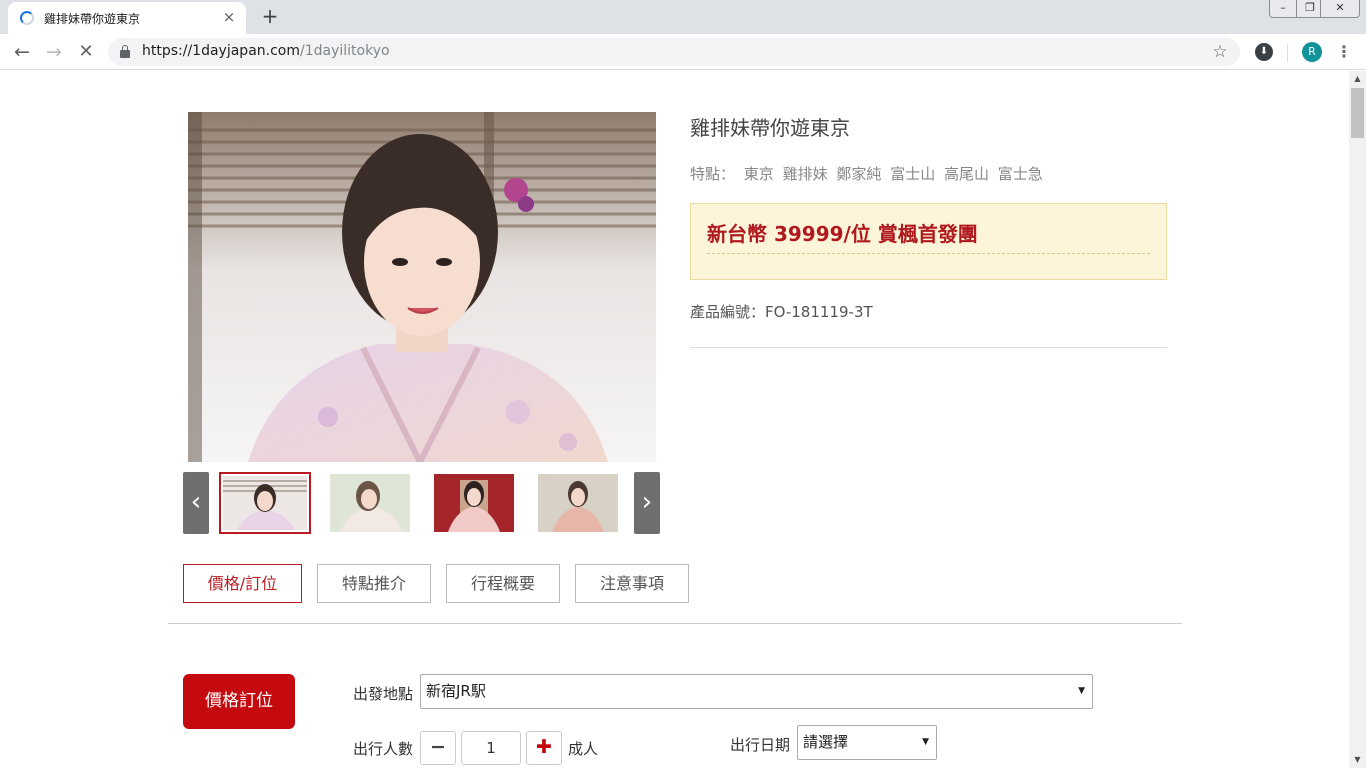 This screenshot has height=768, width=1366. What do you see at coordinates (92, 19) in the screenshot?
I see `tab-title: 雞排妹帶你遊東京` at bounding box center [92, 19].